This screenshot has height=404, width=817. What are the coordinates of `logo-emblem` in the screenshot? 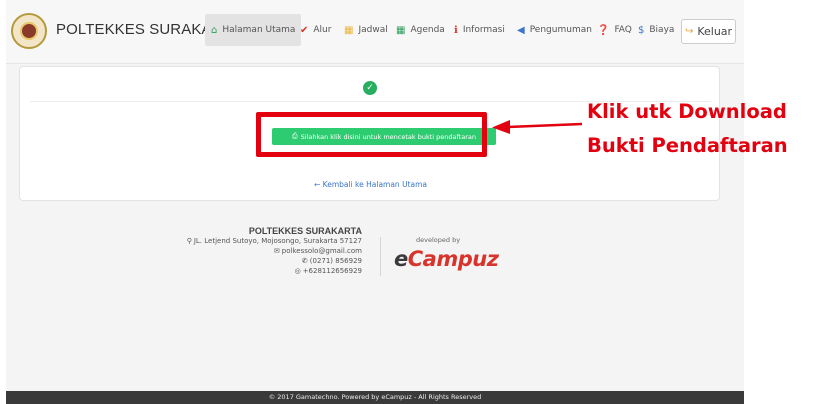 It's located at (29, 31).